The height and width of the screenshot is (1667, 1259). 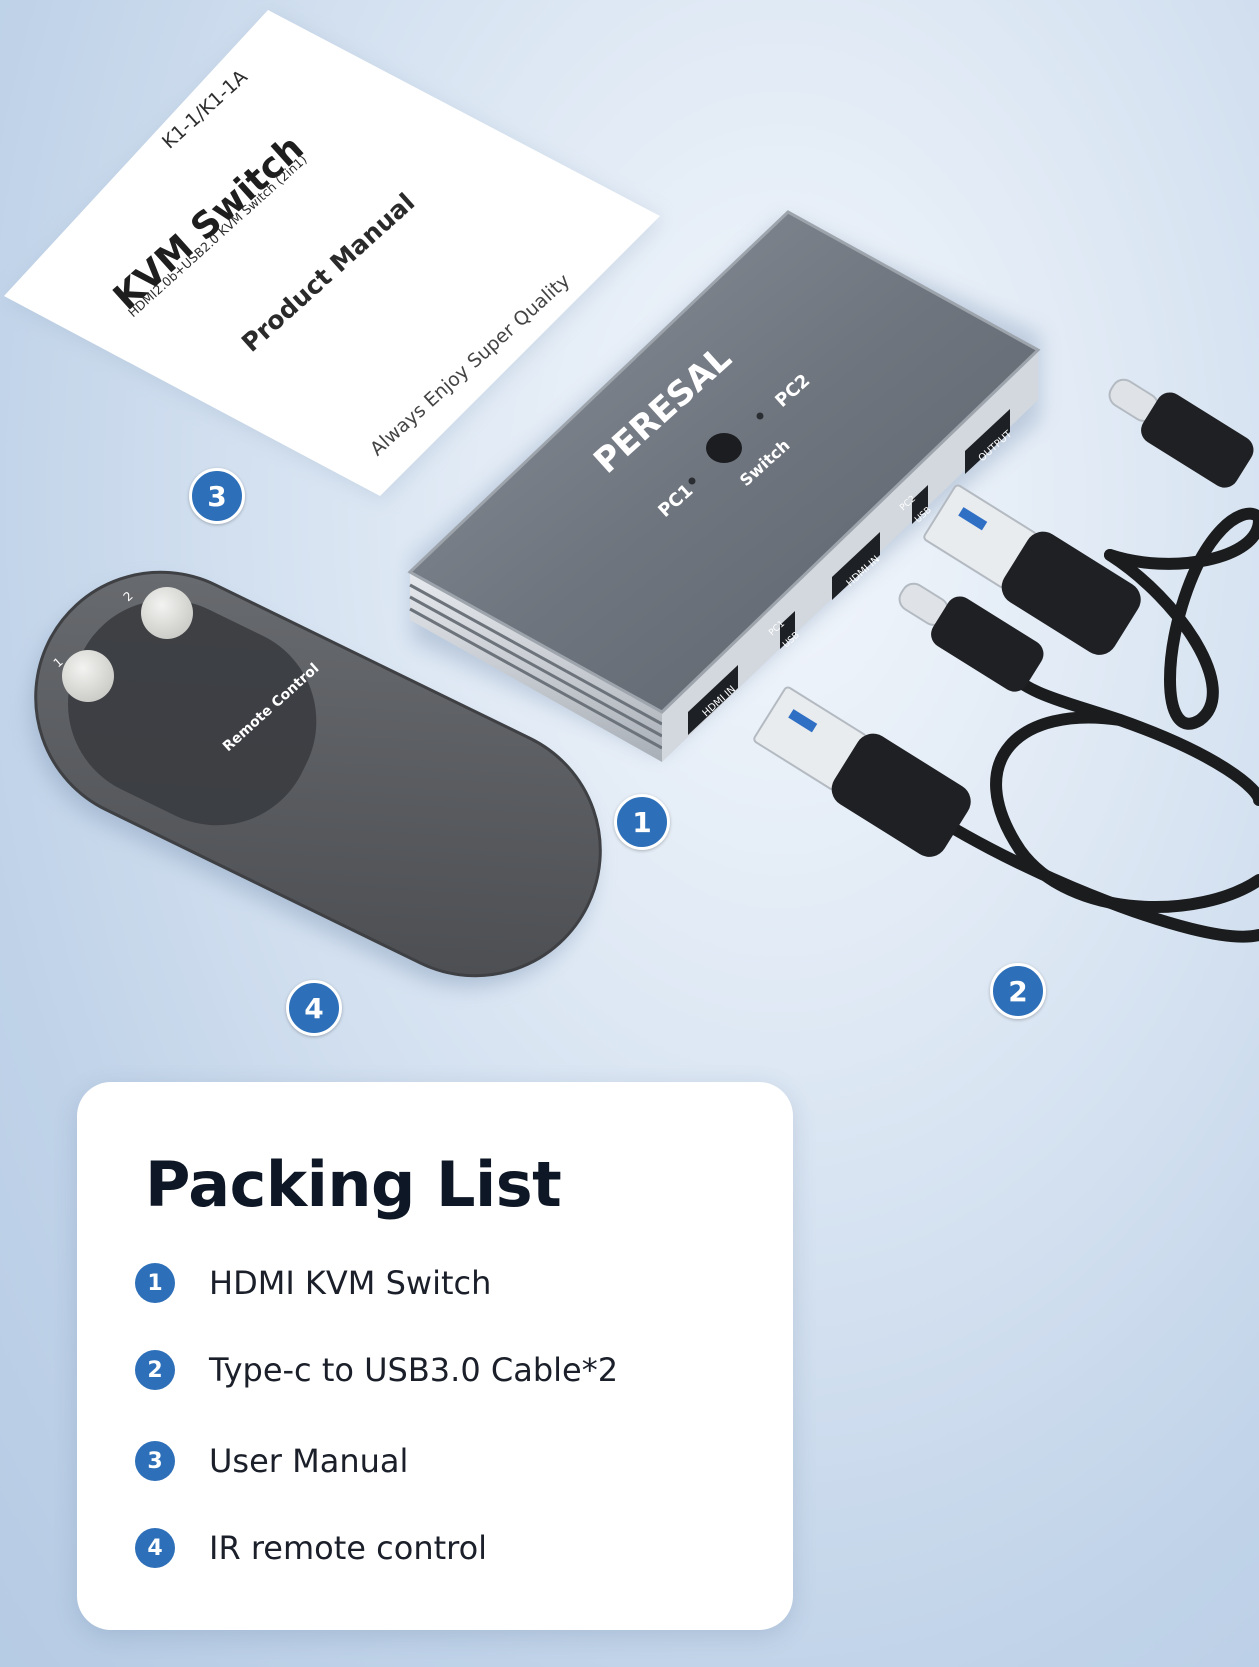 What do you see at coordinates (1181, 433) in the screenshot?
I see `type-c-connector` at bounding box center [1181, 433].